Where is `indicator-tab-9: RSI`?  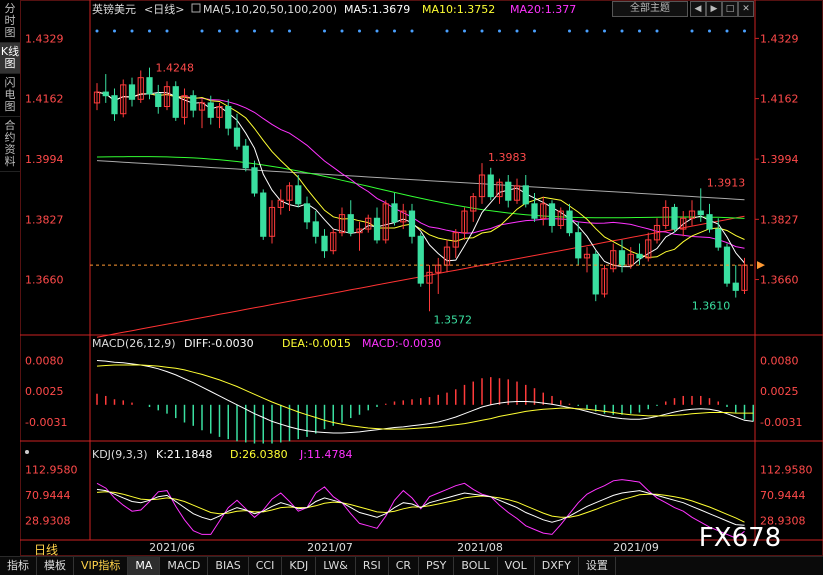 indicator-tab-9: RSI is located at coordinates (372, 566).